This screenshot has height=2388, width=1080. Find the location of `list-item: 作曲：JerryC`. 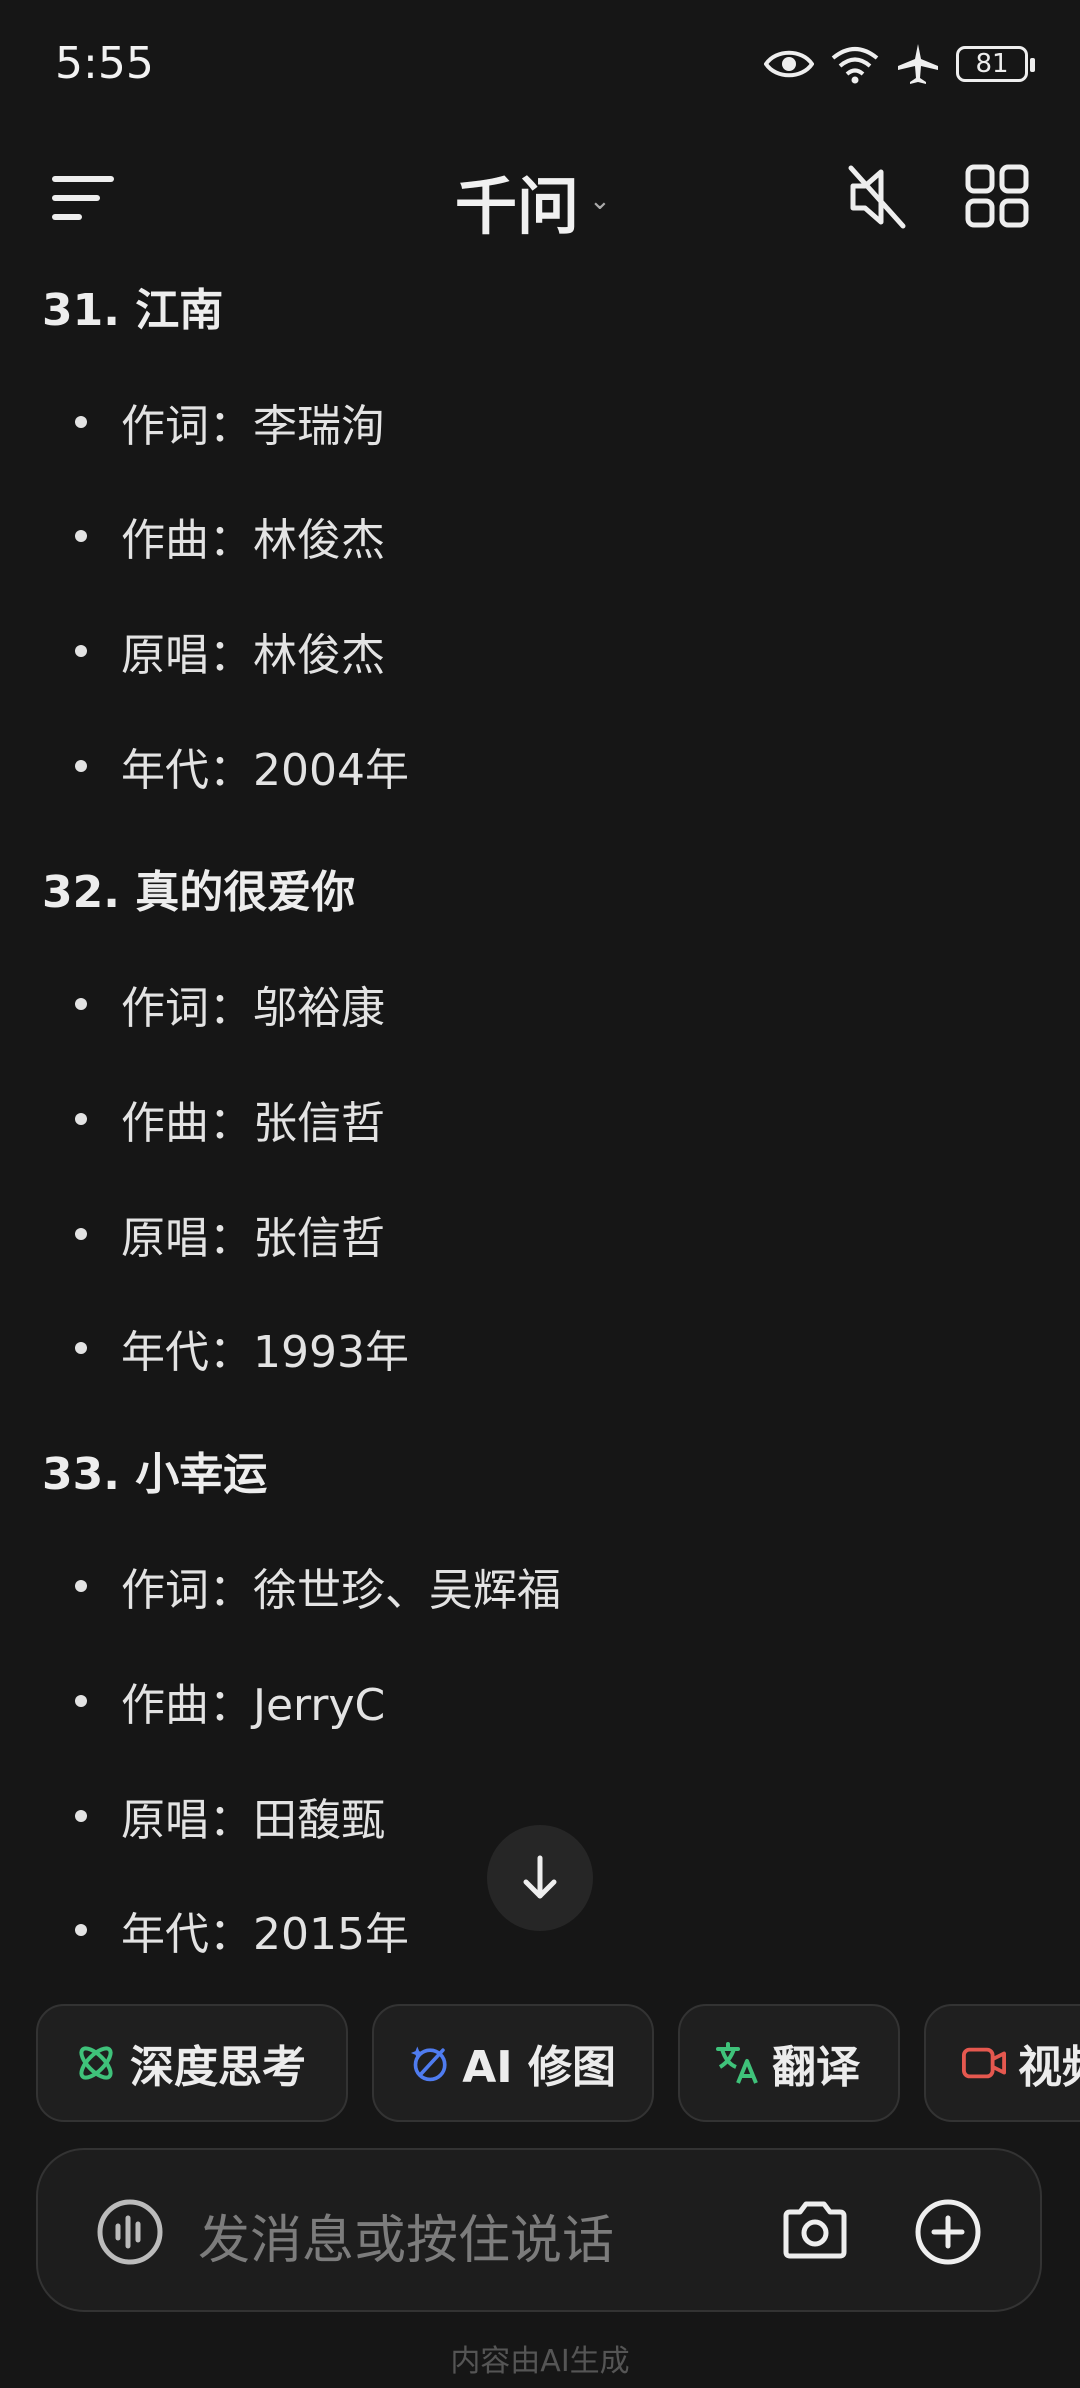

list-item: 作曲：JerryC is located at coordinates (230, 1701).